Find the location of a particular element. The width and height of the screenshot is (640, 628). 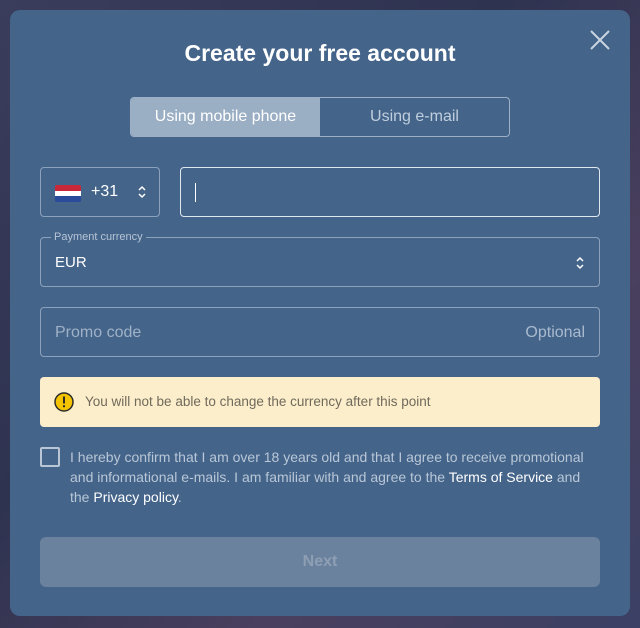

dial-code: +31 is located at coordinates (105, 191).